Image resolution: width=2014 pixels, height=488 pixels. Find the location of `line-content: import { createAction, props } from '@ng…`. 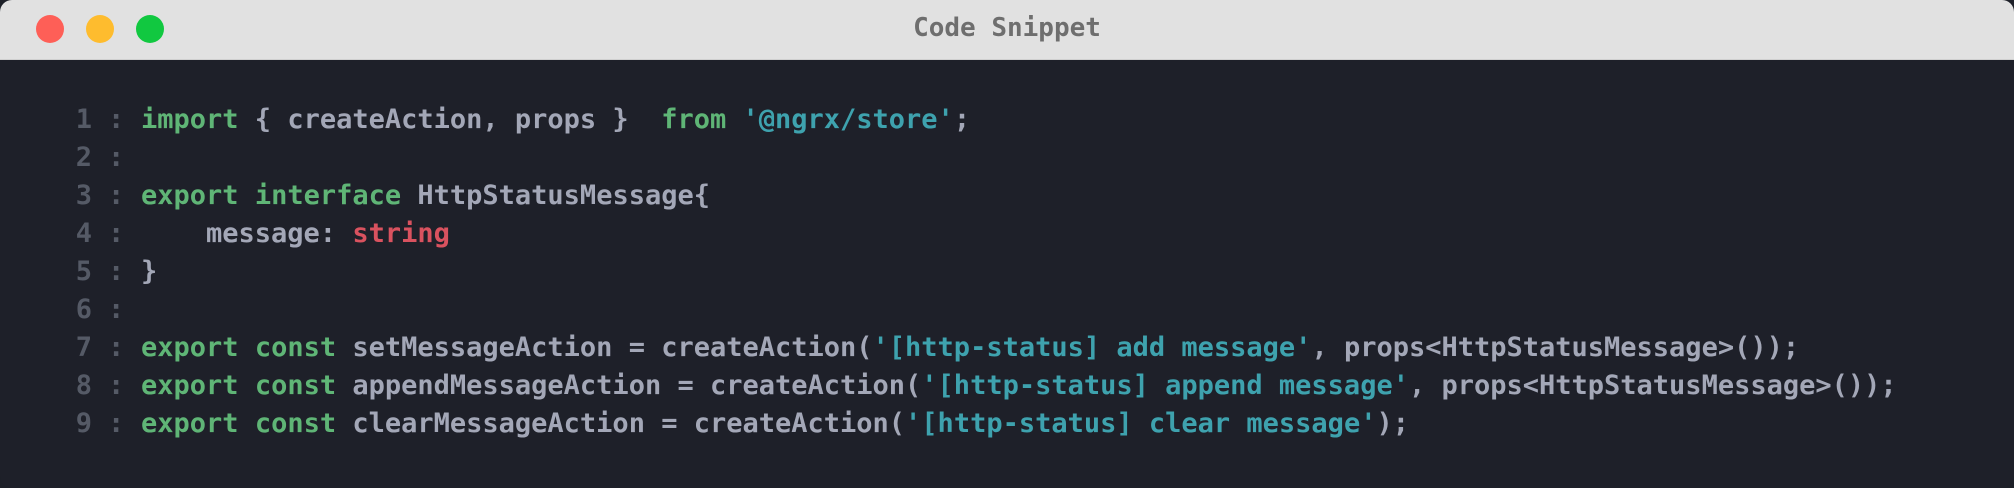

line-content: import { createAction, props } from '@ng… is located at coordinates (555, 120).